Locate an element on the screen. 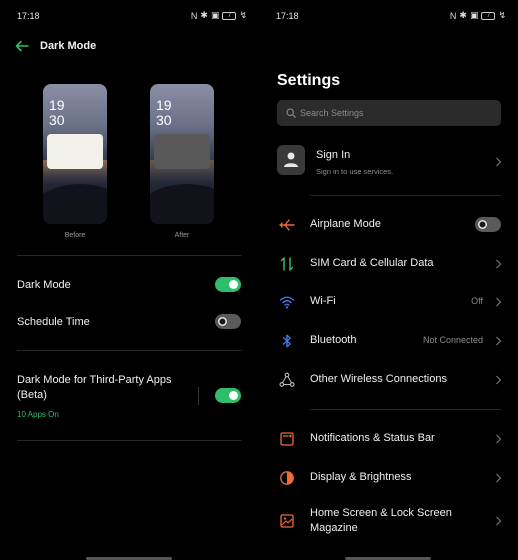 The height and width of the screenshot is (560, 518). settings-item-other-wireless: Other Wireless Connections is located at coordinates (388, 380).